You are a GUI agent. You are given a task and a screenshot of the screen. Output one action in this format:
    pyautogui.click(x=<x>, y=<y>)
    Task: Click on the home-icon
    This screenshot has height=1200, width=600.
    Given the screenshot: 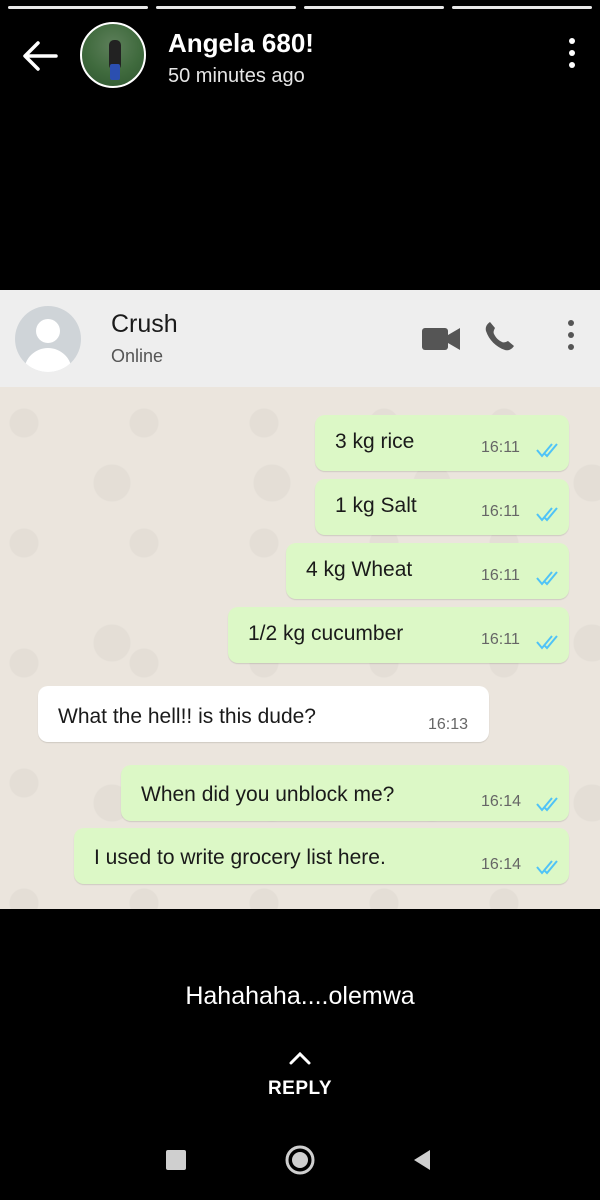 What is the action you would take?
    pyautogui.click(x=300, y=1160)
    